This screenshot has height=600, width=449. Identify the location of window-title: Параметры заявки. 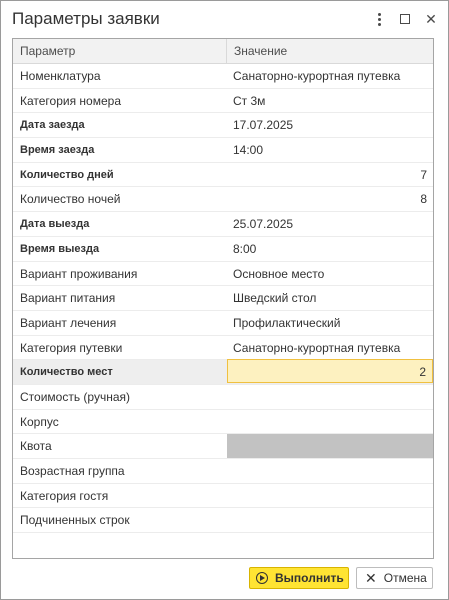
(86, 18).